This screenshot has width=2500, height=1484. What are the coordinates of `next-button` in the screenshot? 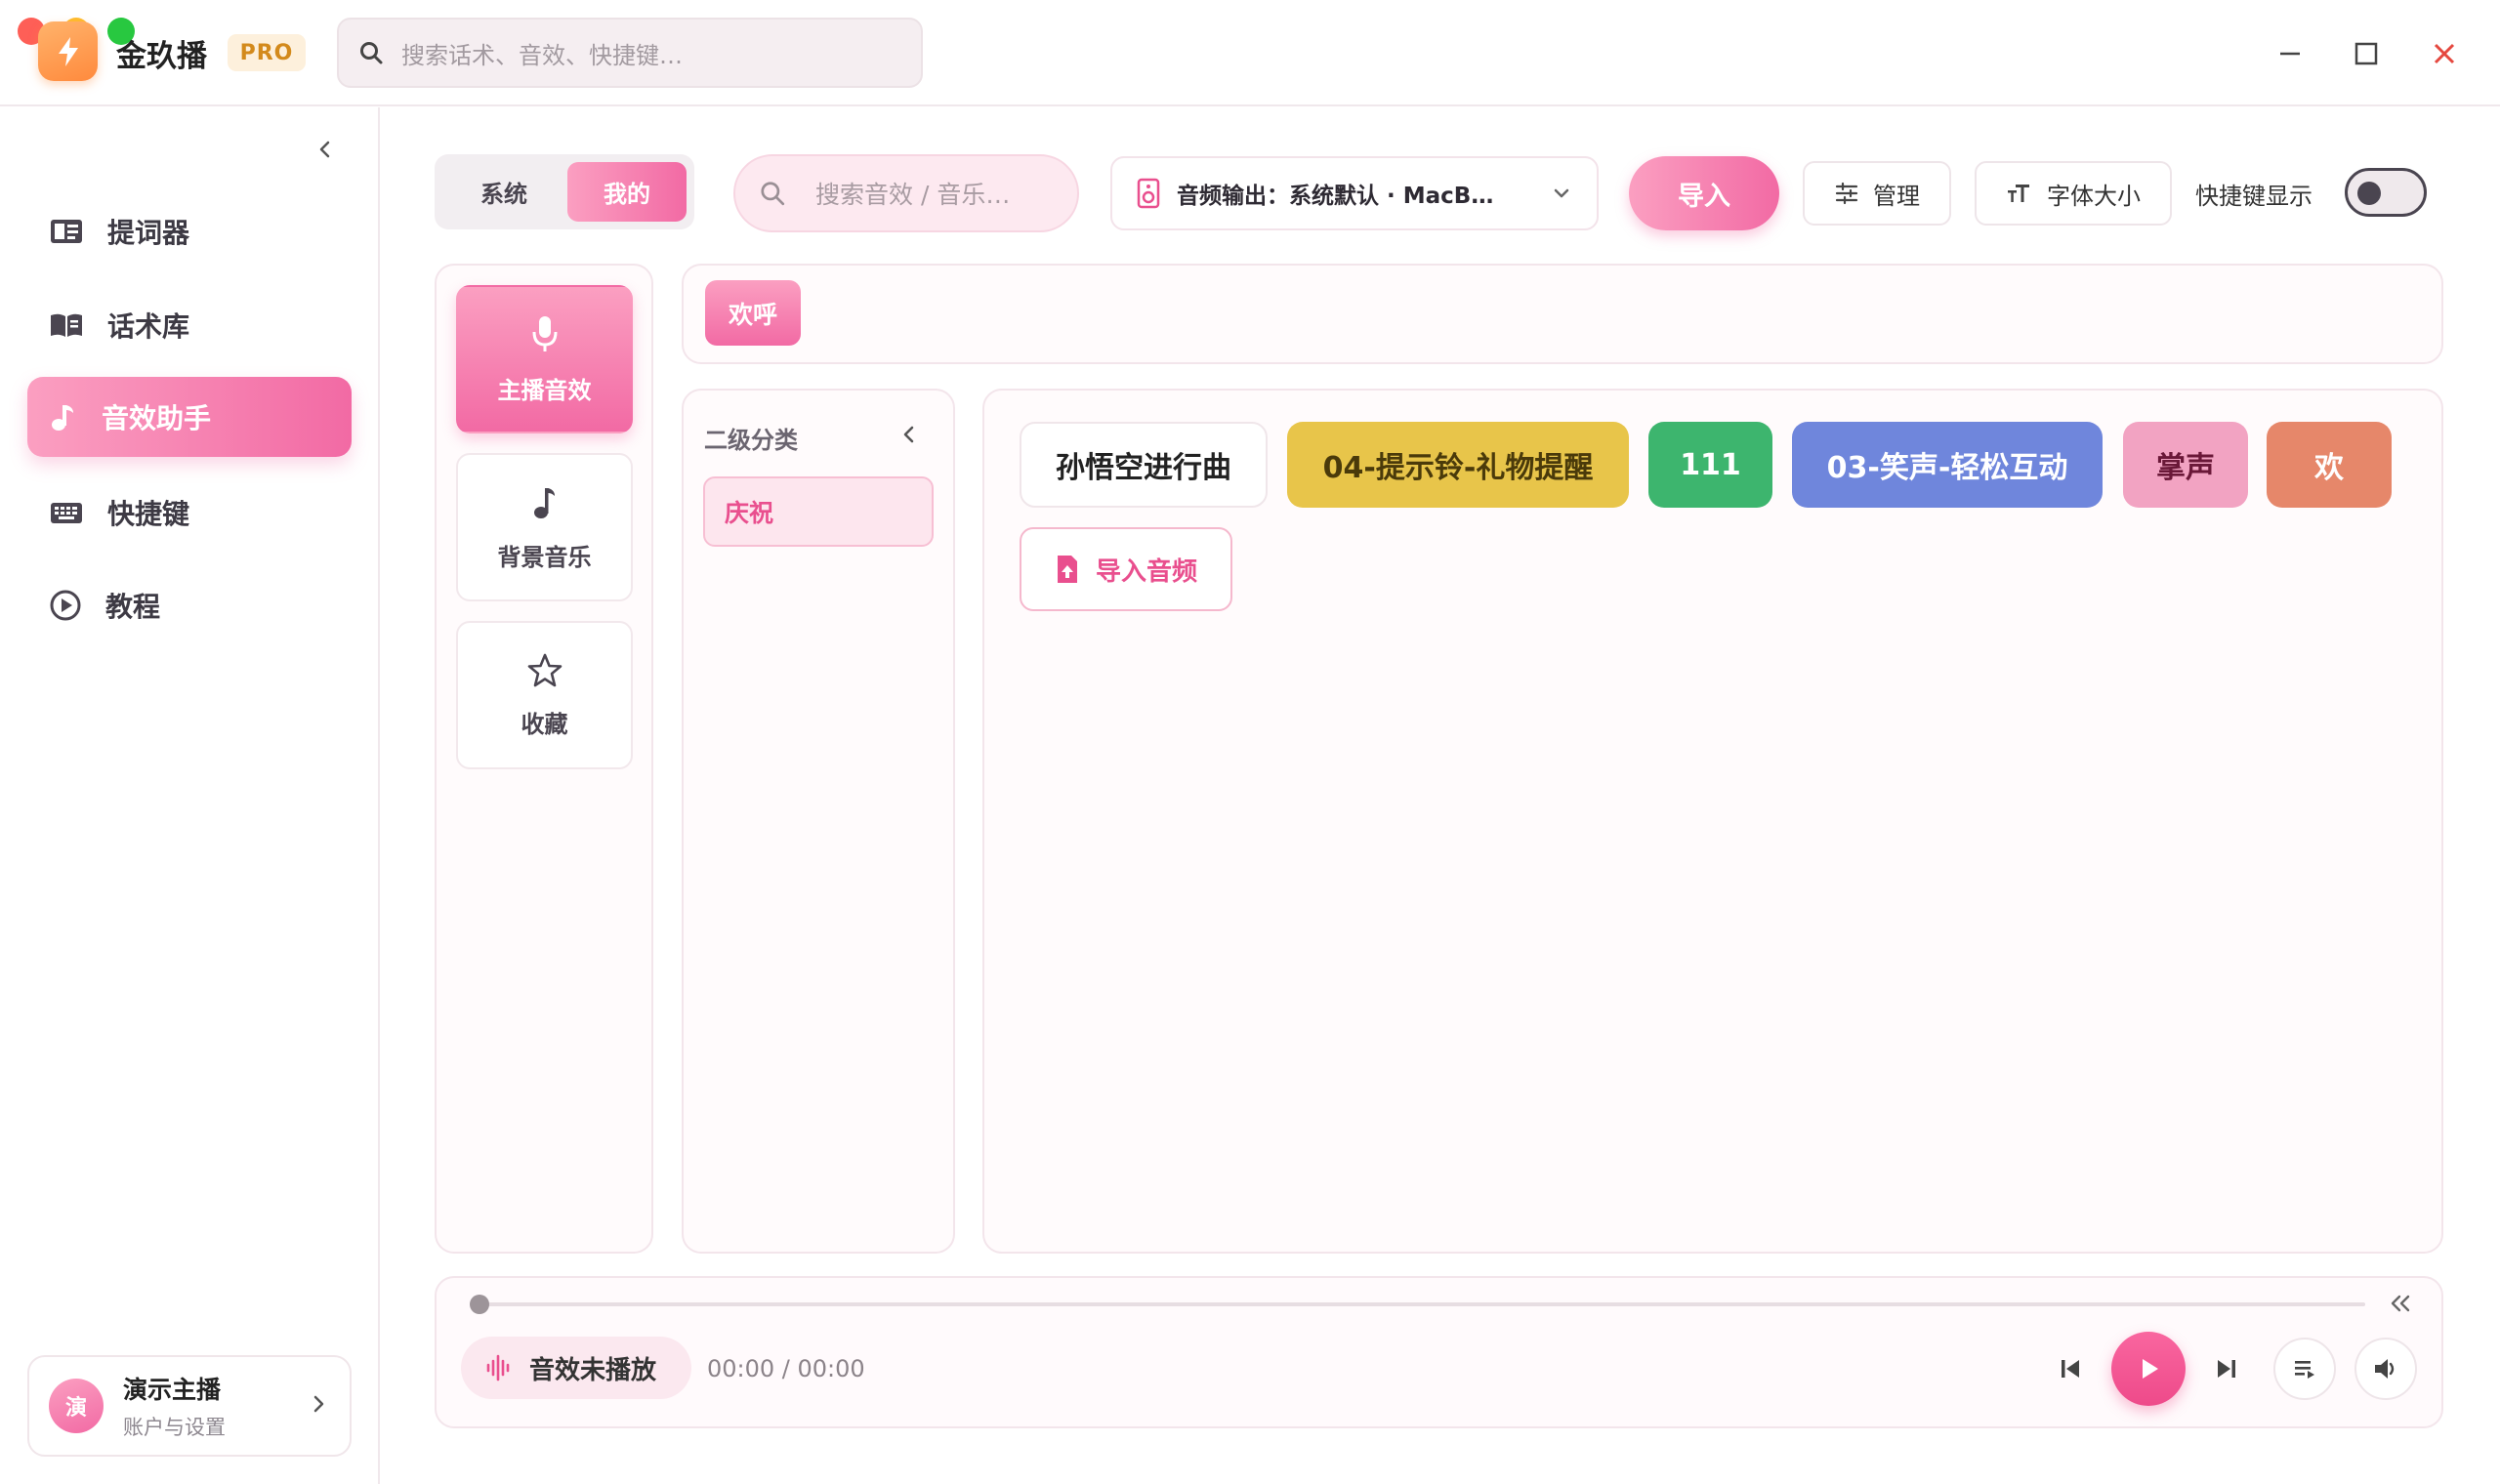 It's located at (2226, 1369).